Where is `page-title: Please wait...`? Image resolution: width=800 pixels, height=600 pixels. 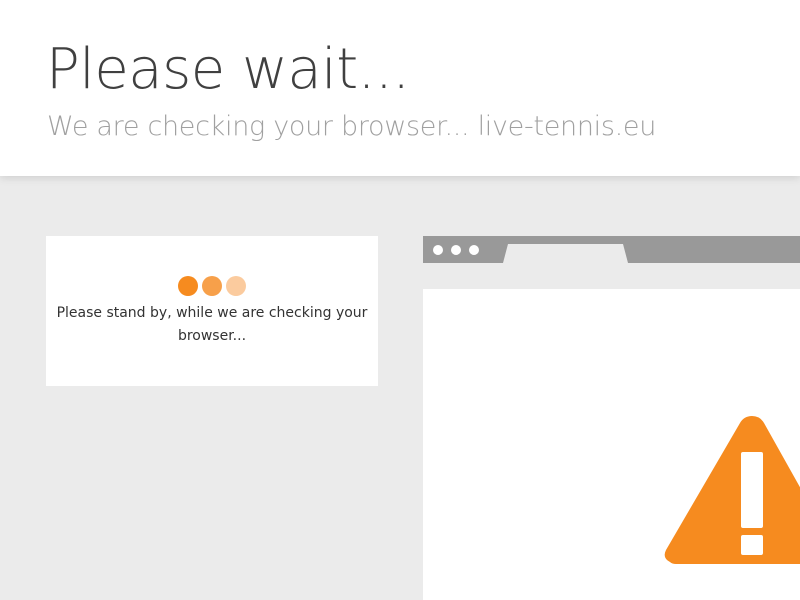
page-title: Please wait... is located at coordinates (228, 69).